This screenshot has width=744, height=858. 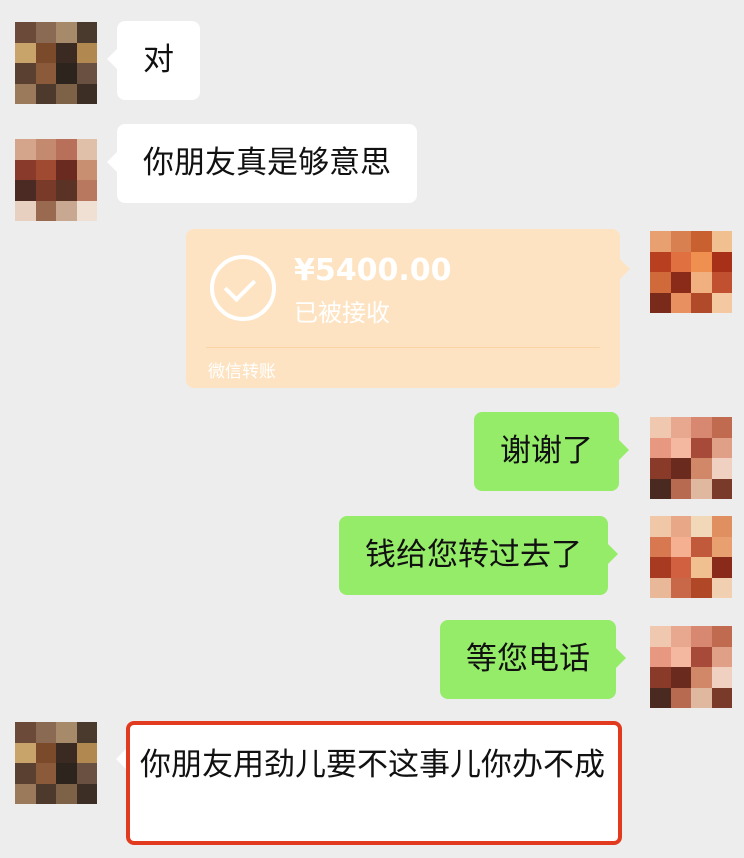 I want to click on message-bubble-outgoing: 谢谢了, so click(x=551, y=451).